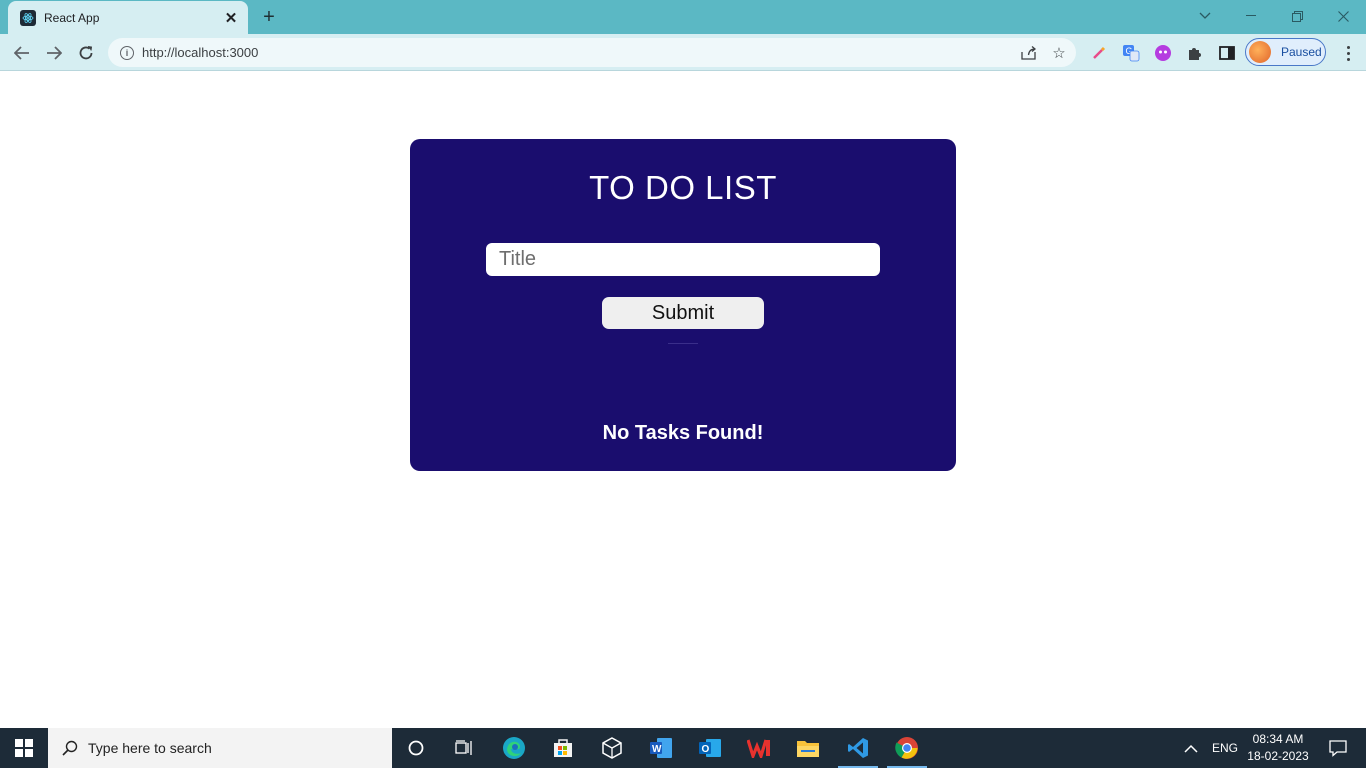  I want to click on profile-status-label: Paused, so click(1301, 52).